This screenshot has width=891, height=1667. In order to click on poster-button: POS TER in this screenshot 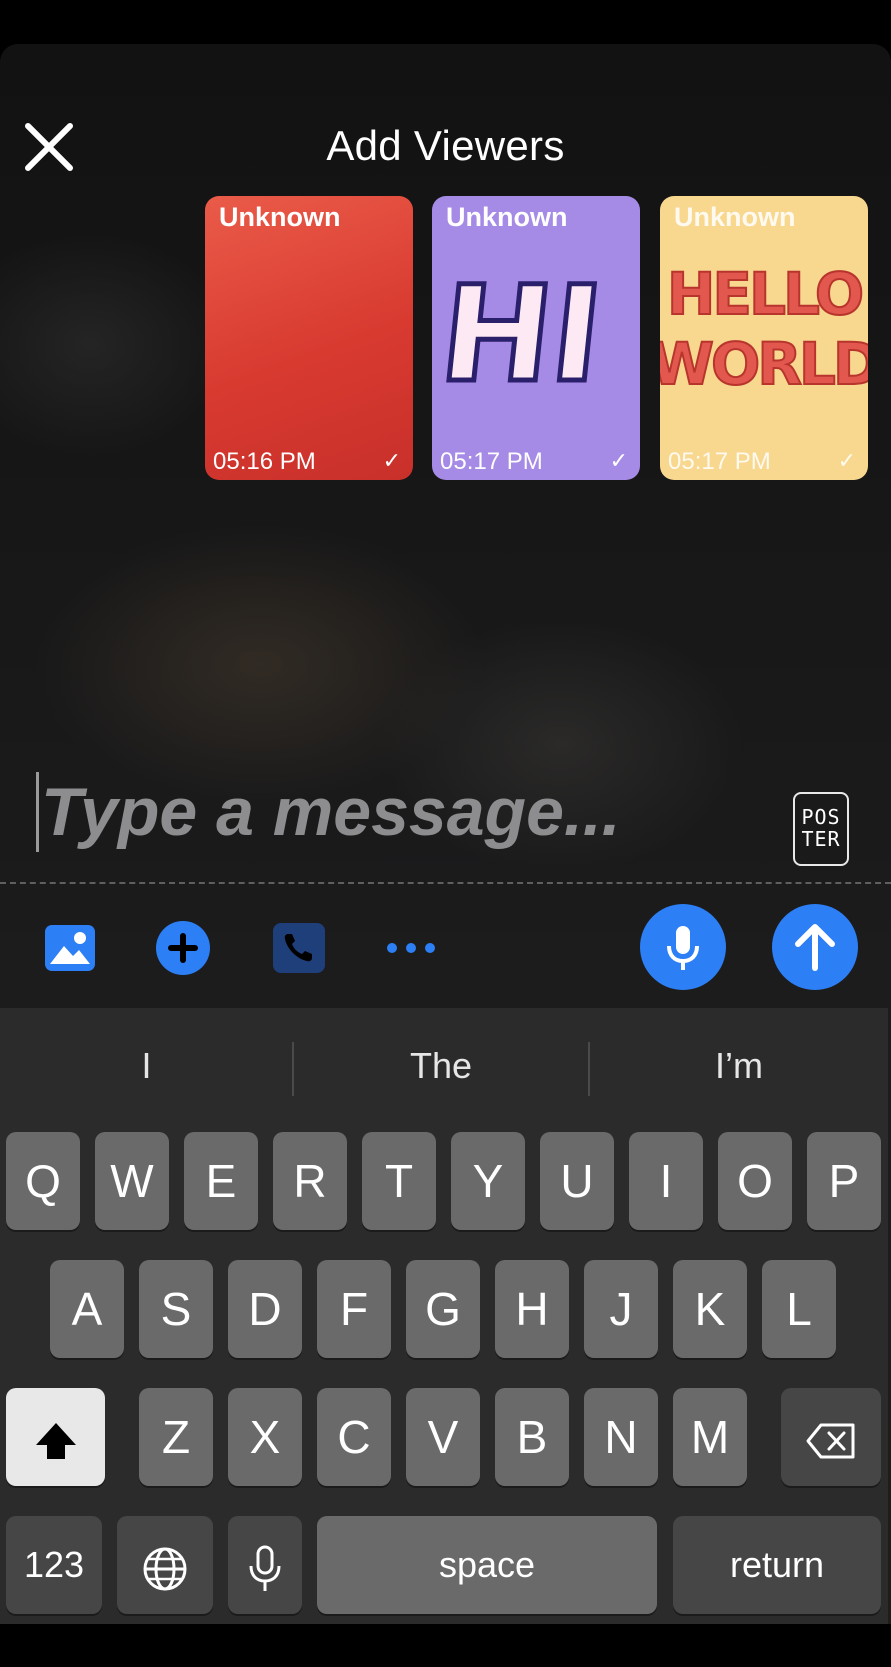, I will do `click(821, 829)`.